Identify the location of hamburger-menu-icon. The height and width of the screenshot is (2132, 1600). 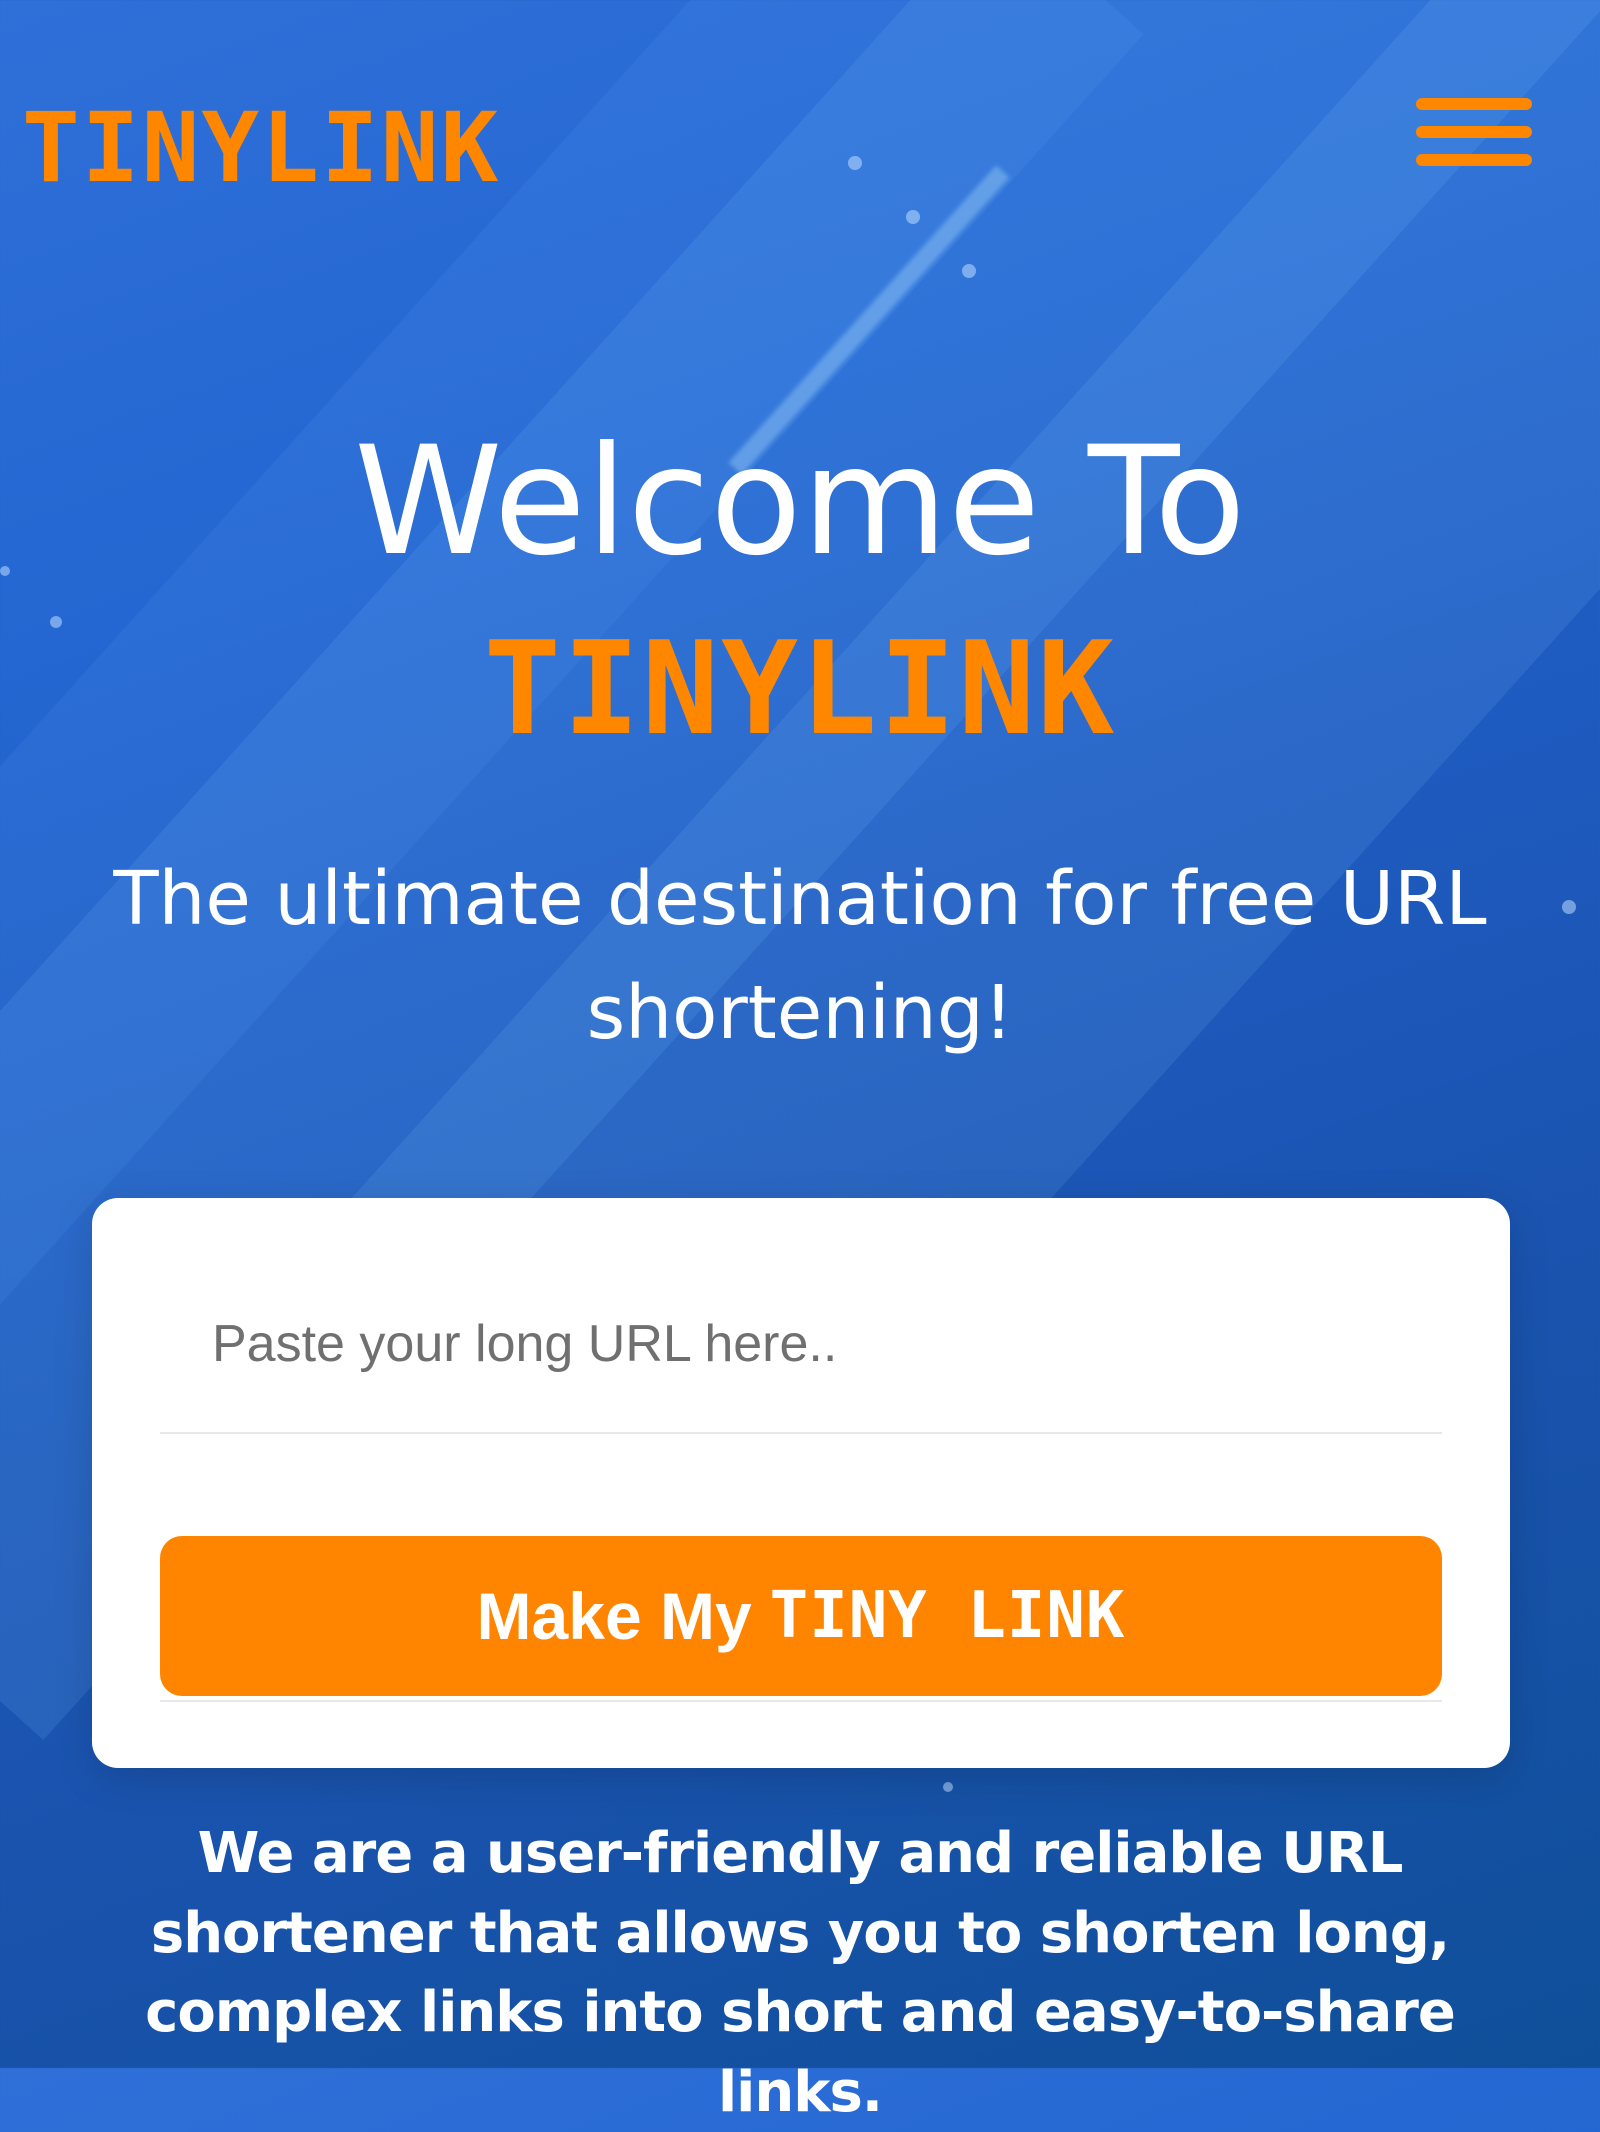
(1474, 133).